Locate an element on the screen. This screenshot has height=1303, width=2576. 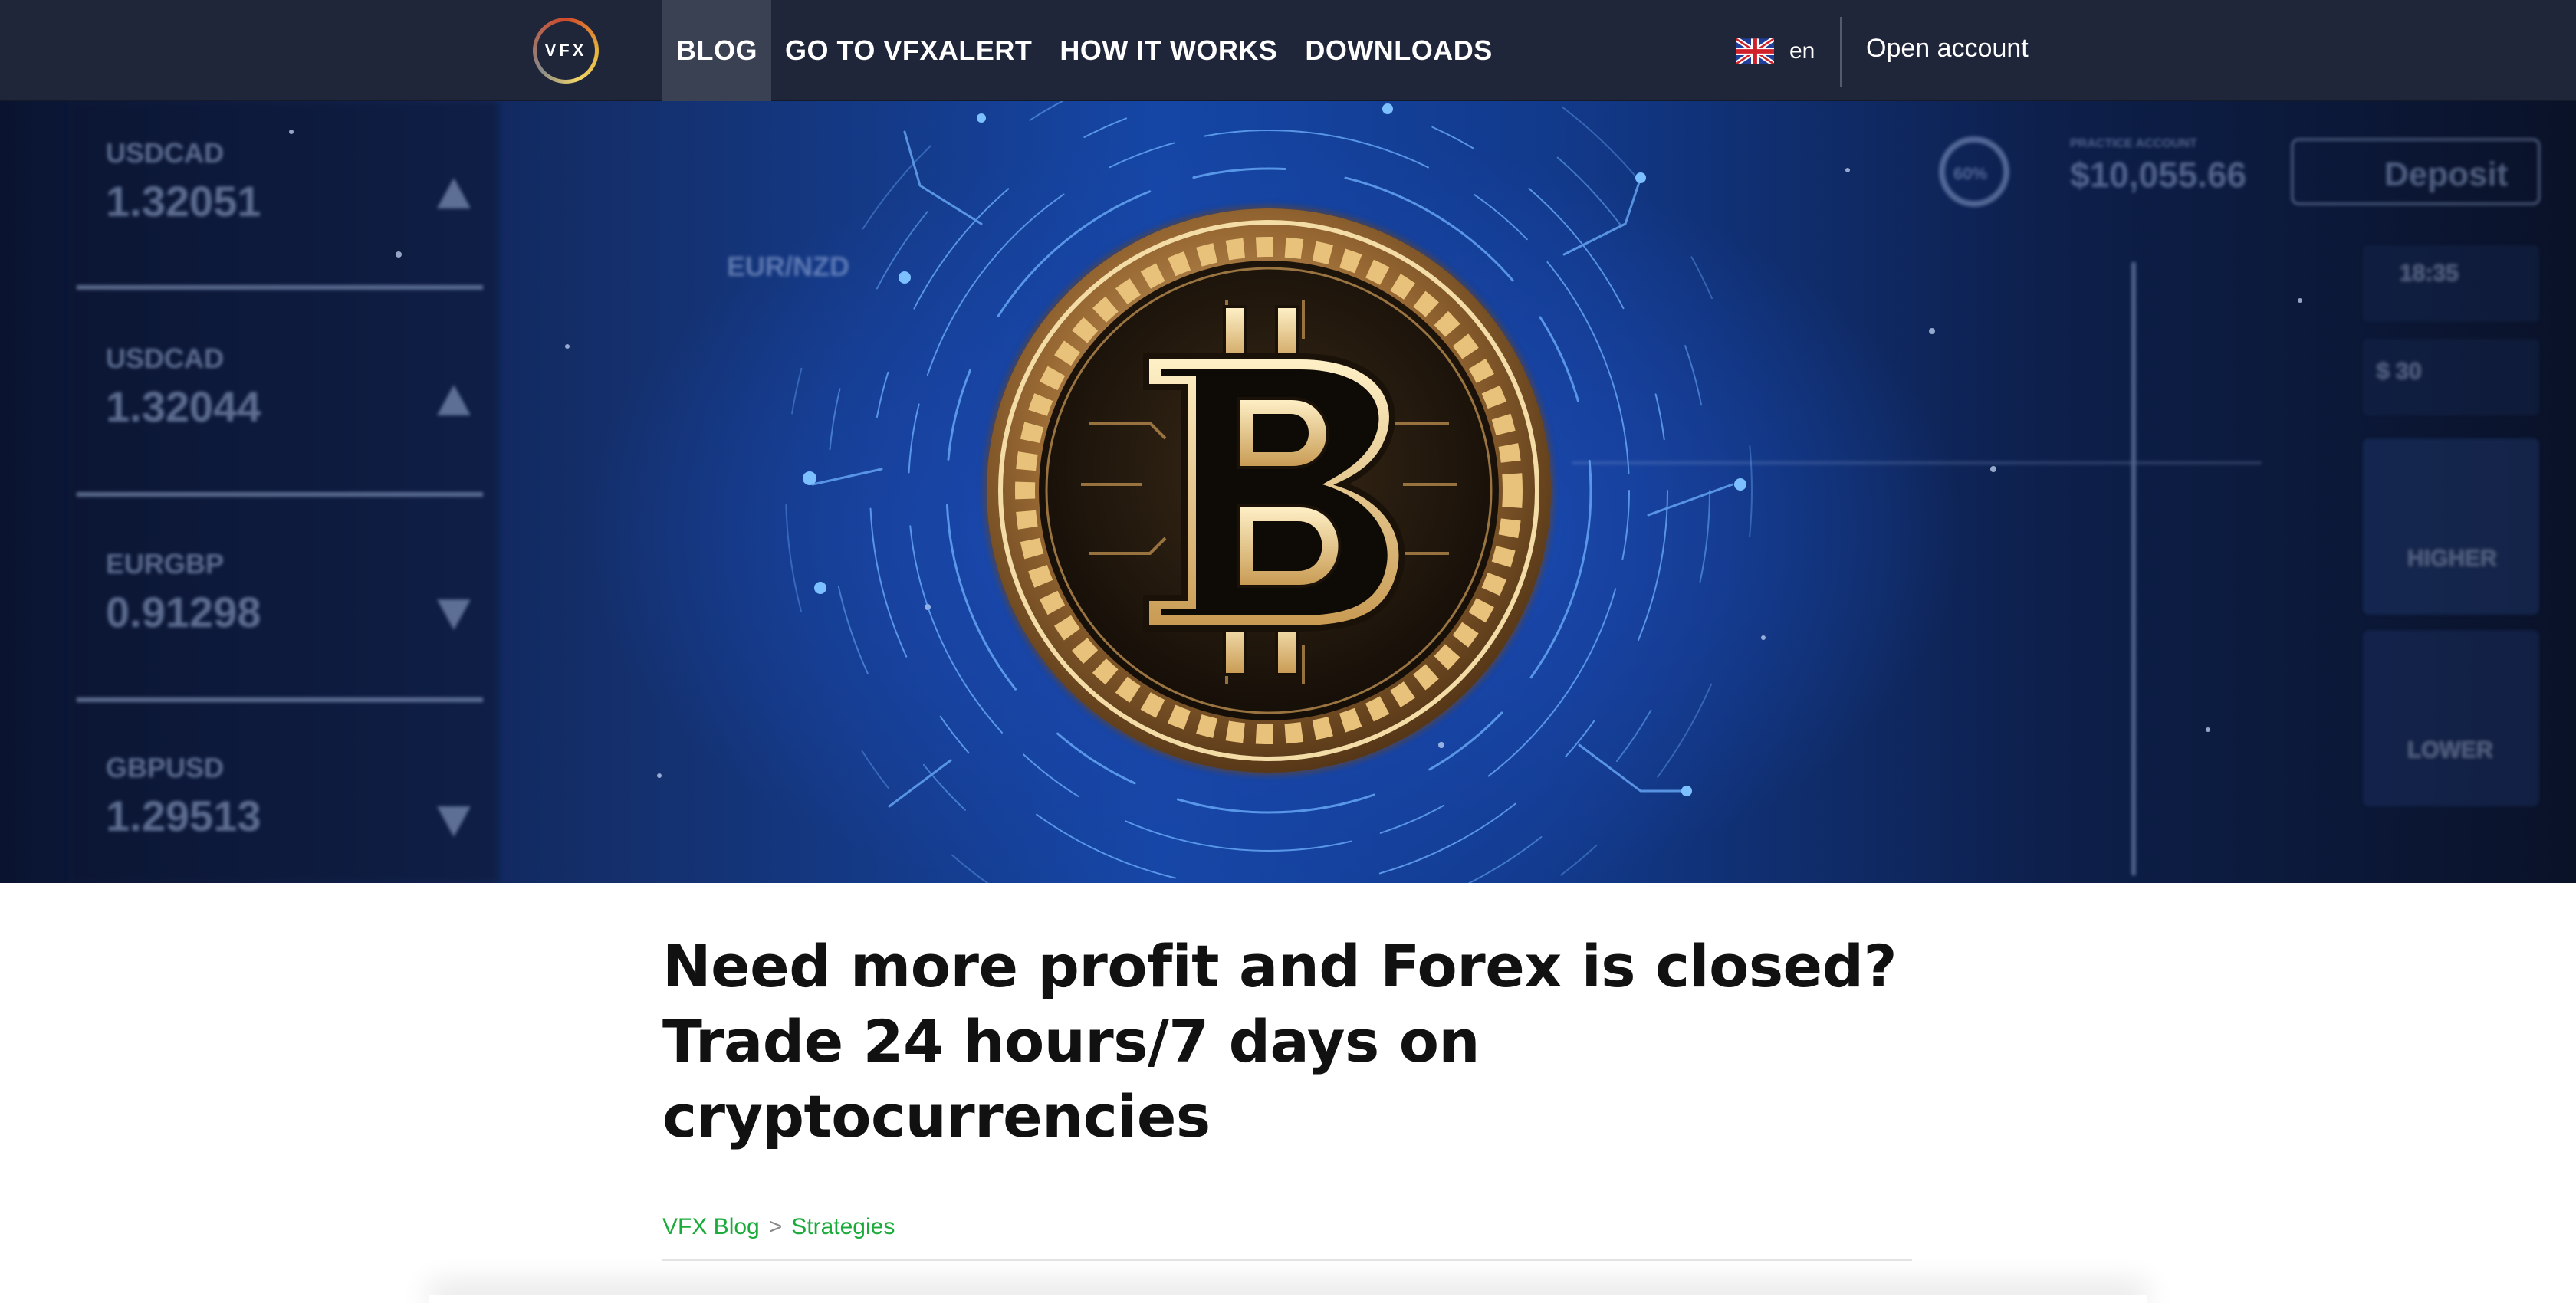
panel-price-4: 1.29513 is located at coordinates (184, 816).